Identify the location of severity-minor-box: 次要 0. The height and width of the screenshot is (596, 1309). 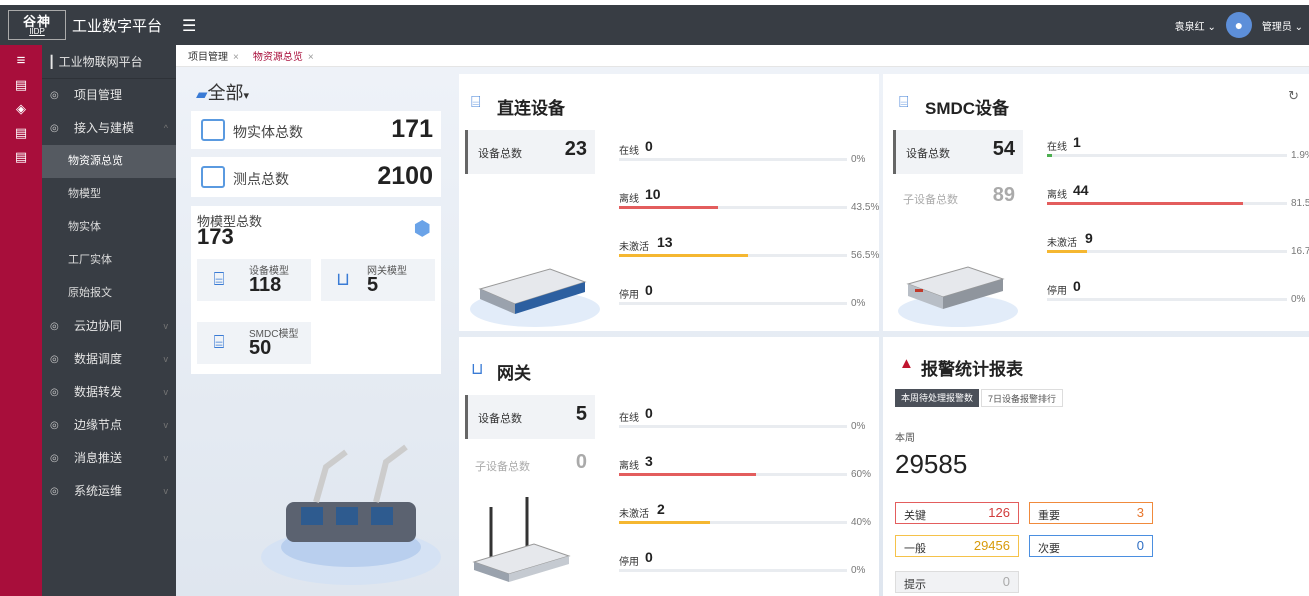
(1091, 546).